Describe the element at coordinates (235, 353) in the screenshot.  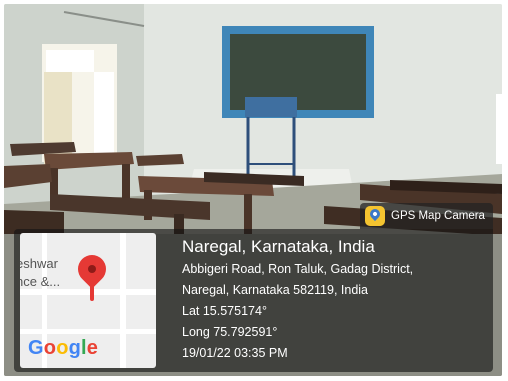
I see `datetime-stamp: 19/01/22 03:35 PM` at that location.